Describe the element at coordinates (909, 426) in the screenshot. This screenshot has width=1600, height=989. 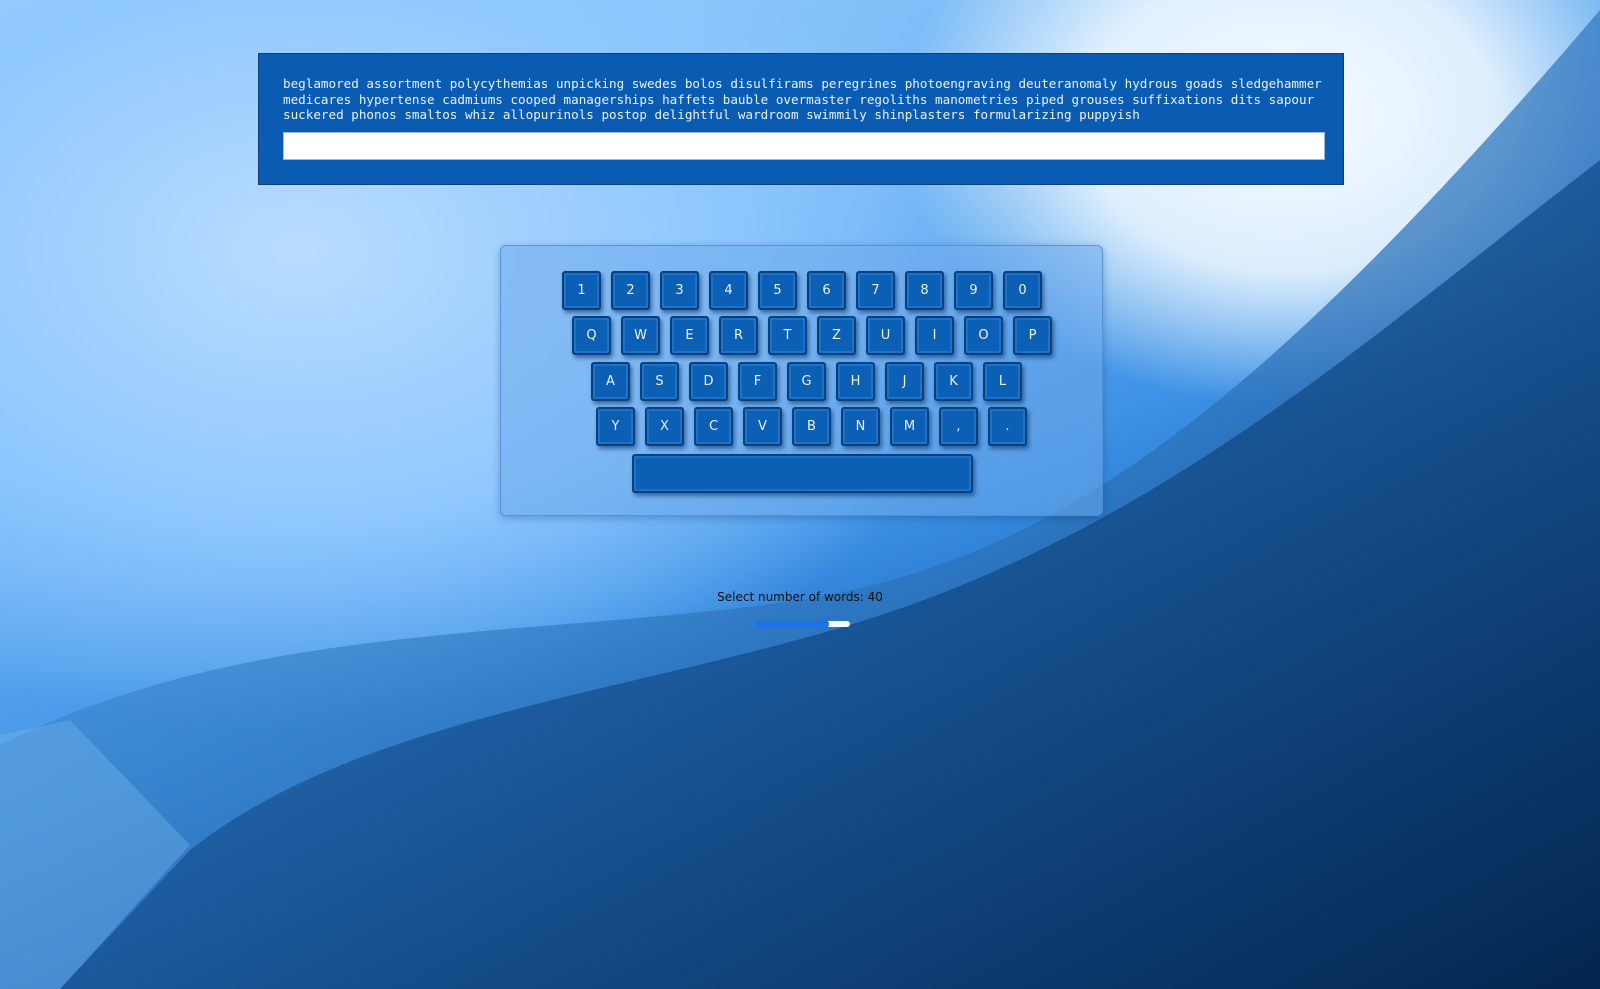
I see `key-m: M` at that location.